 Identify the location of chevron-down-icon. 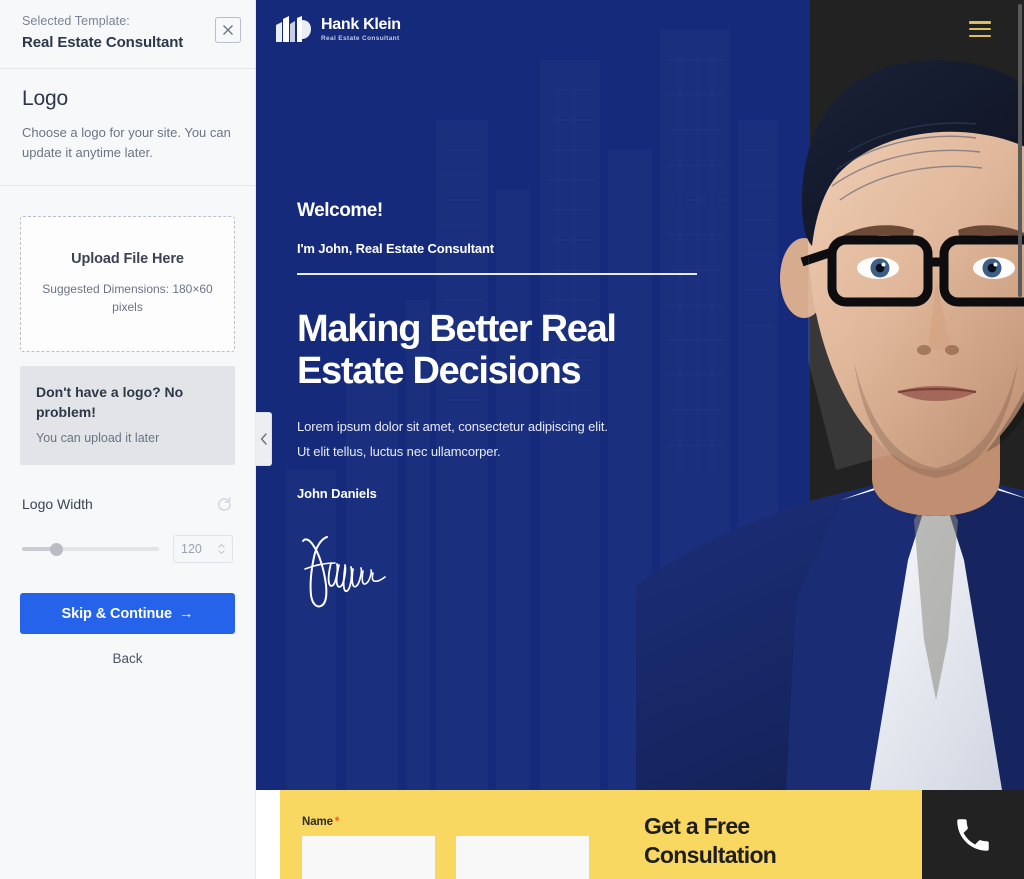
(221, 552).